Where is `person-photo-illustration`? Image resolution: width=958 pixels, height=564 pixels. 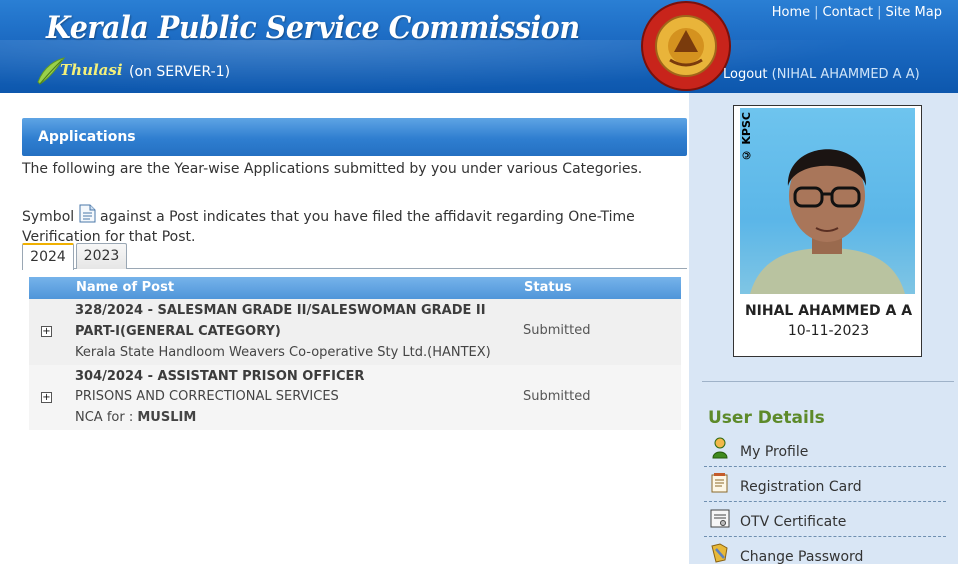
person-photo-illustration is located at coordinates (827, 221).